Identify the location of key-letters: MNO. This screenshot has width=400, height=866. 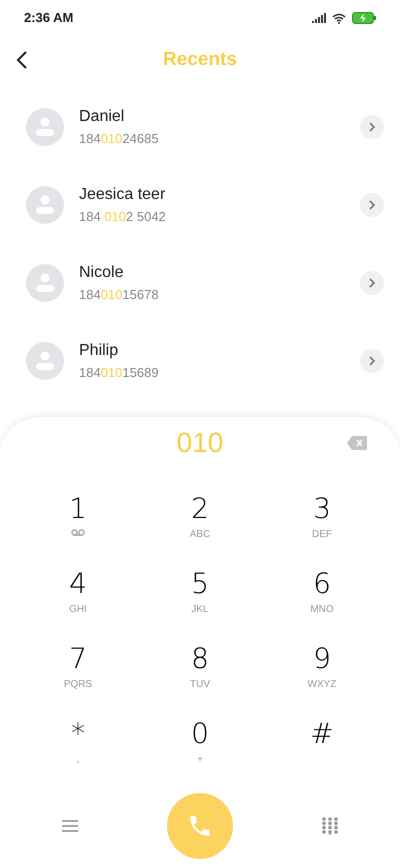
(322, 610).